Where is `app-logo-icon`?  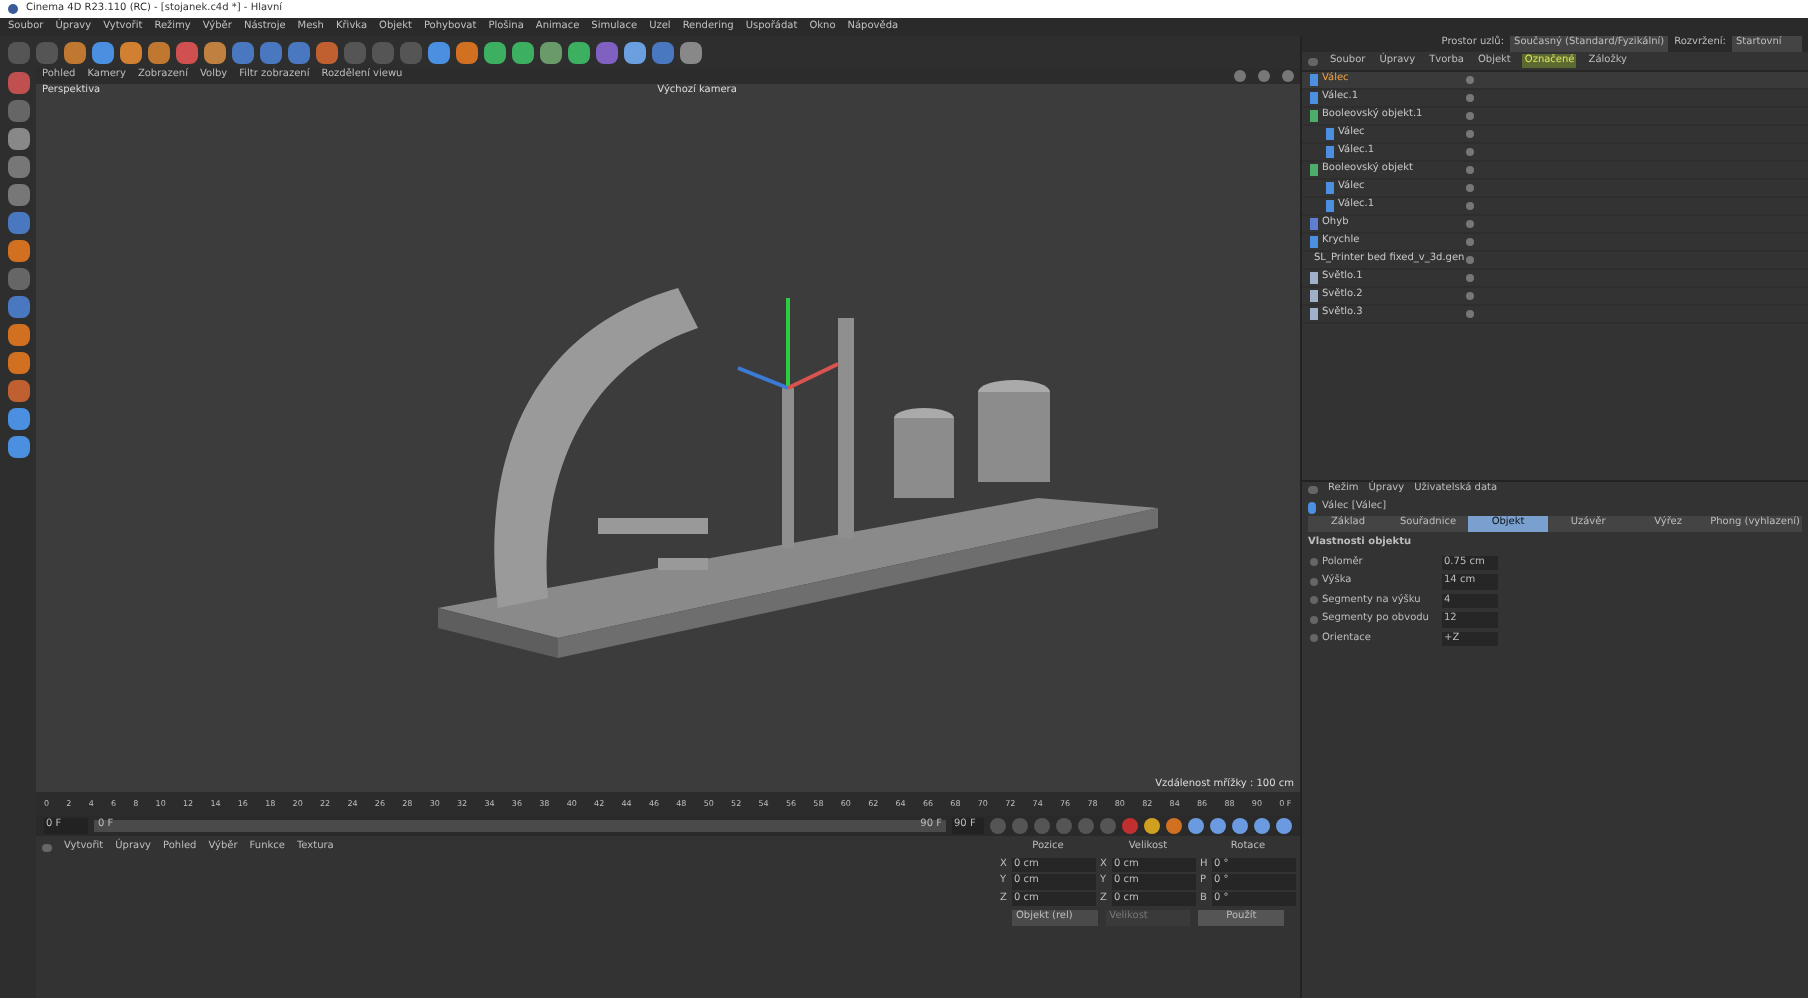
app-logo-icon is located at coordinates (13, 9).